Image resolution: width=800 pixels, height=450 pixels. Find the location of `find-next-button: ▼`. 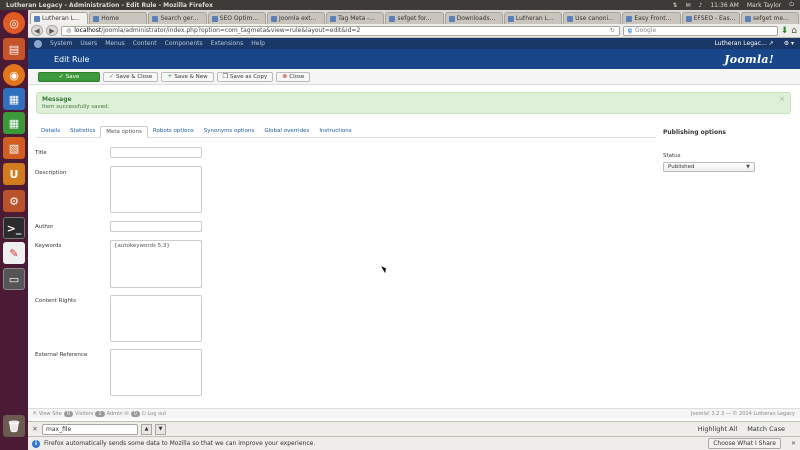

find-next-button: ▼ is located at coordinates (160, 429).